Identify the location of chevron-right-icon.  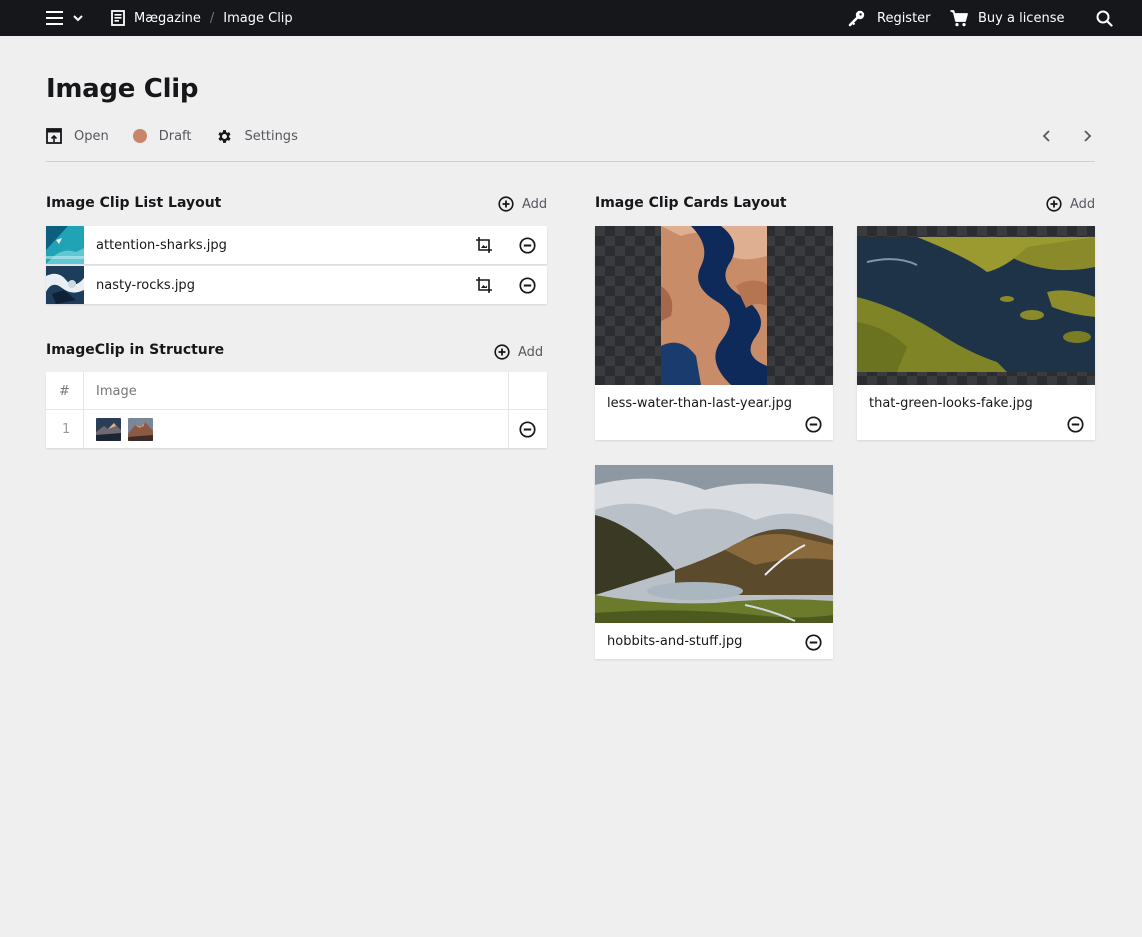
(1088, 136).